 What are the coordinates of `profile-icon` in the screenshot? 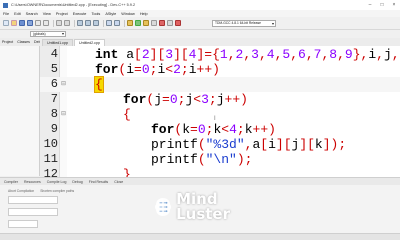 It's located at (170, 23).